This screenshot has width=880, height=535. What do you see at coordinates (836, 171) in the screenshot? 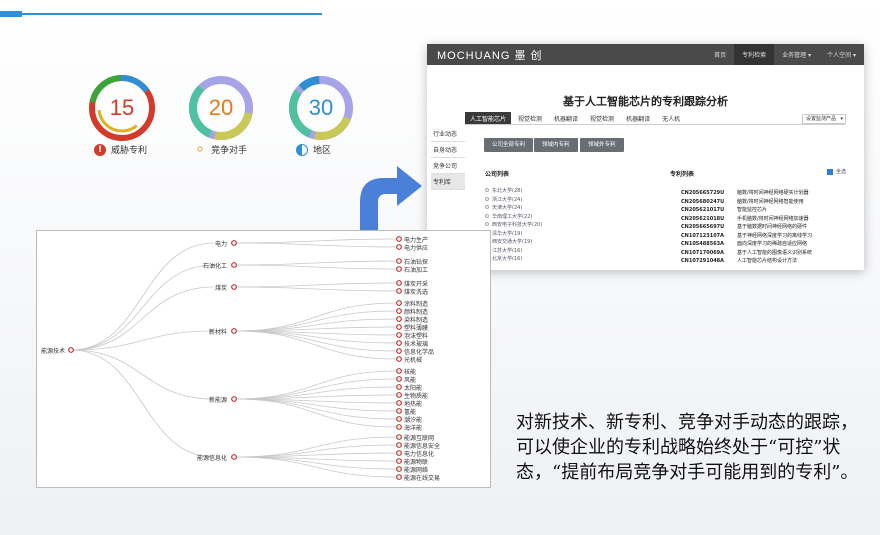
I see `select-all-checkbox: 全选` at bounding box center [836, 171].